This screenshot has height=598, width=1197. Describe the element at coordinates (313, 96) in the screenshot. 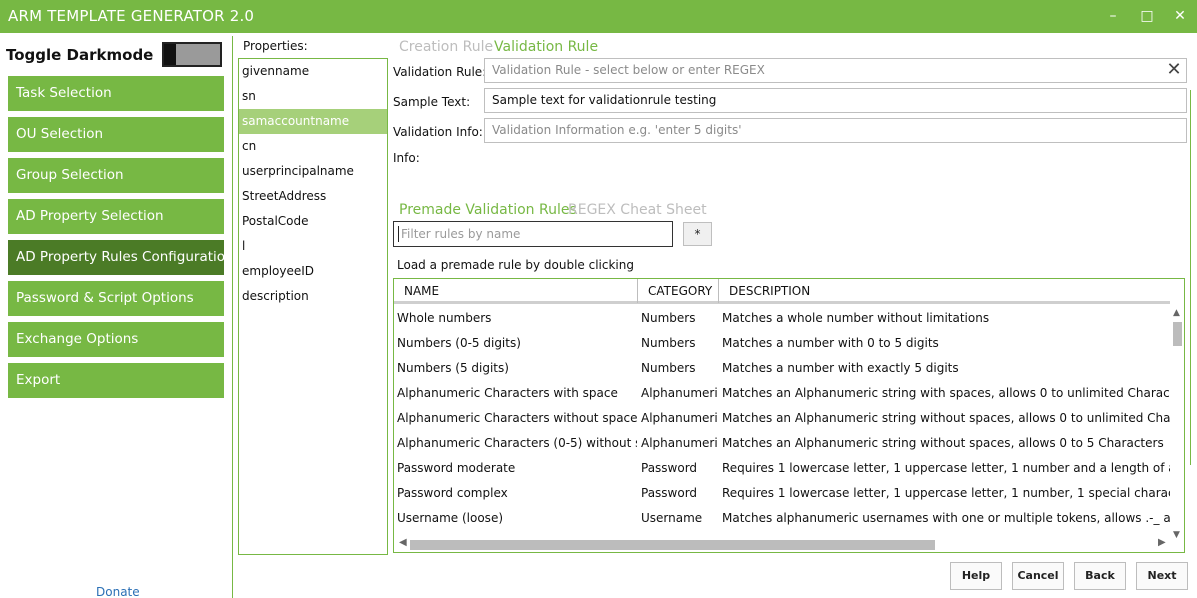

I see `property-item: sn` at that location.